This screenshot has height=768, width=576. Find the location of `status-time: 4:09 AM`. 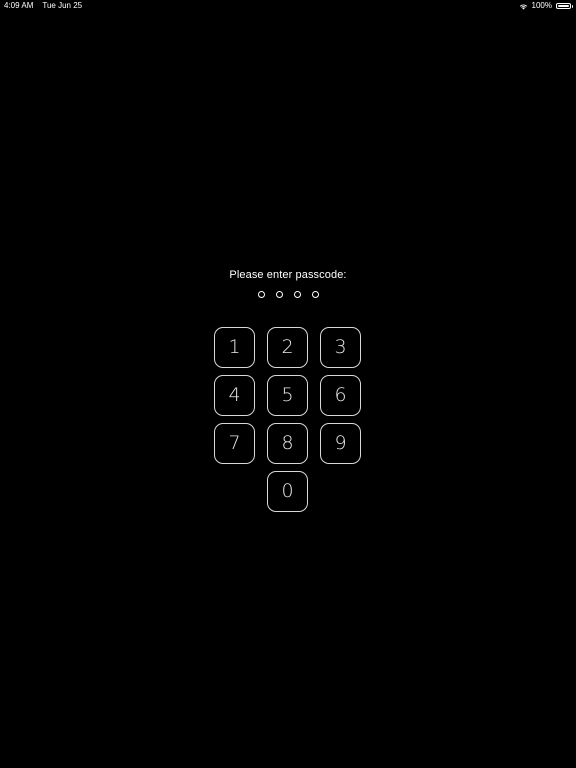

status-time: 4:09 AM is located at coordinates (19, 5).